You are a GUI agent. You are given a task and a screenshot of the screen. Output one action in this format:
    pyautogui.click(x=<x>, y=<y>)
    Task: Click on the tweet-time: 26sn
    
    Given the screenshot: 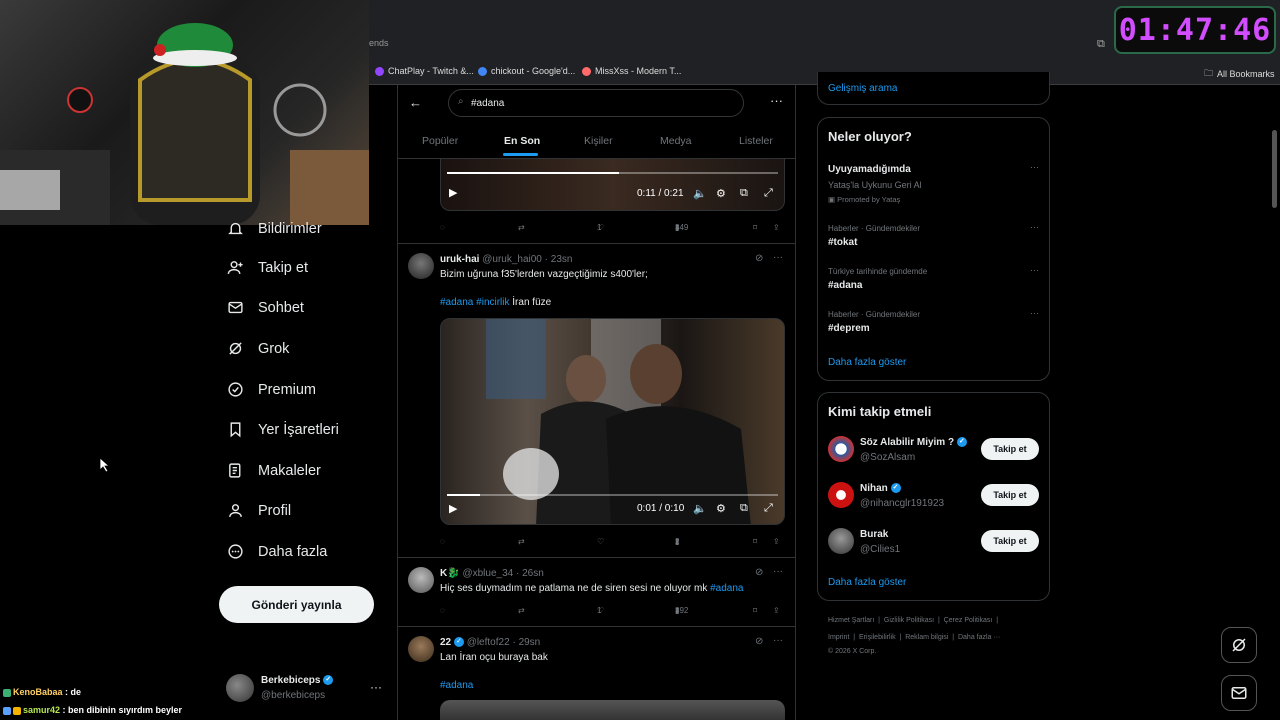 What is the action you would take?
    pyautogui.click(x=533, y=573)
    